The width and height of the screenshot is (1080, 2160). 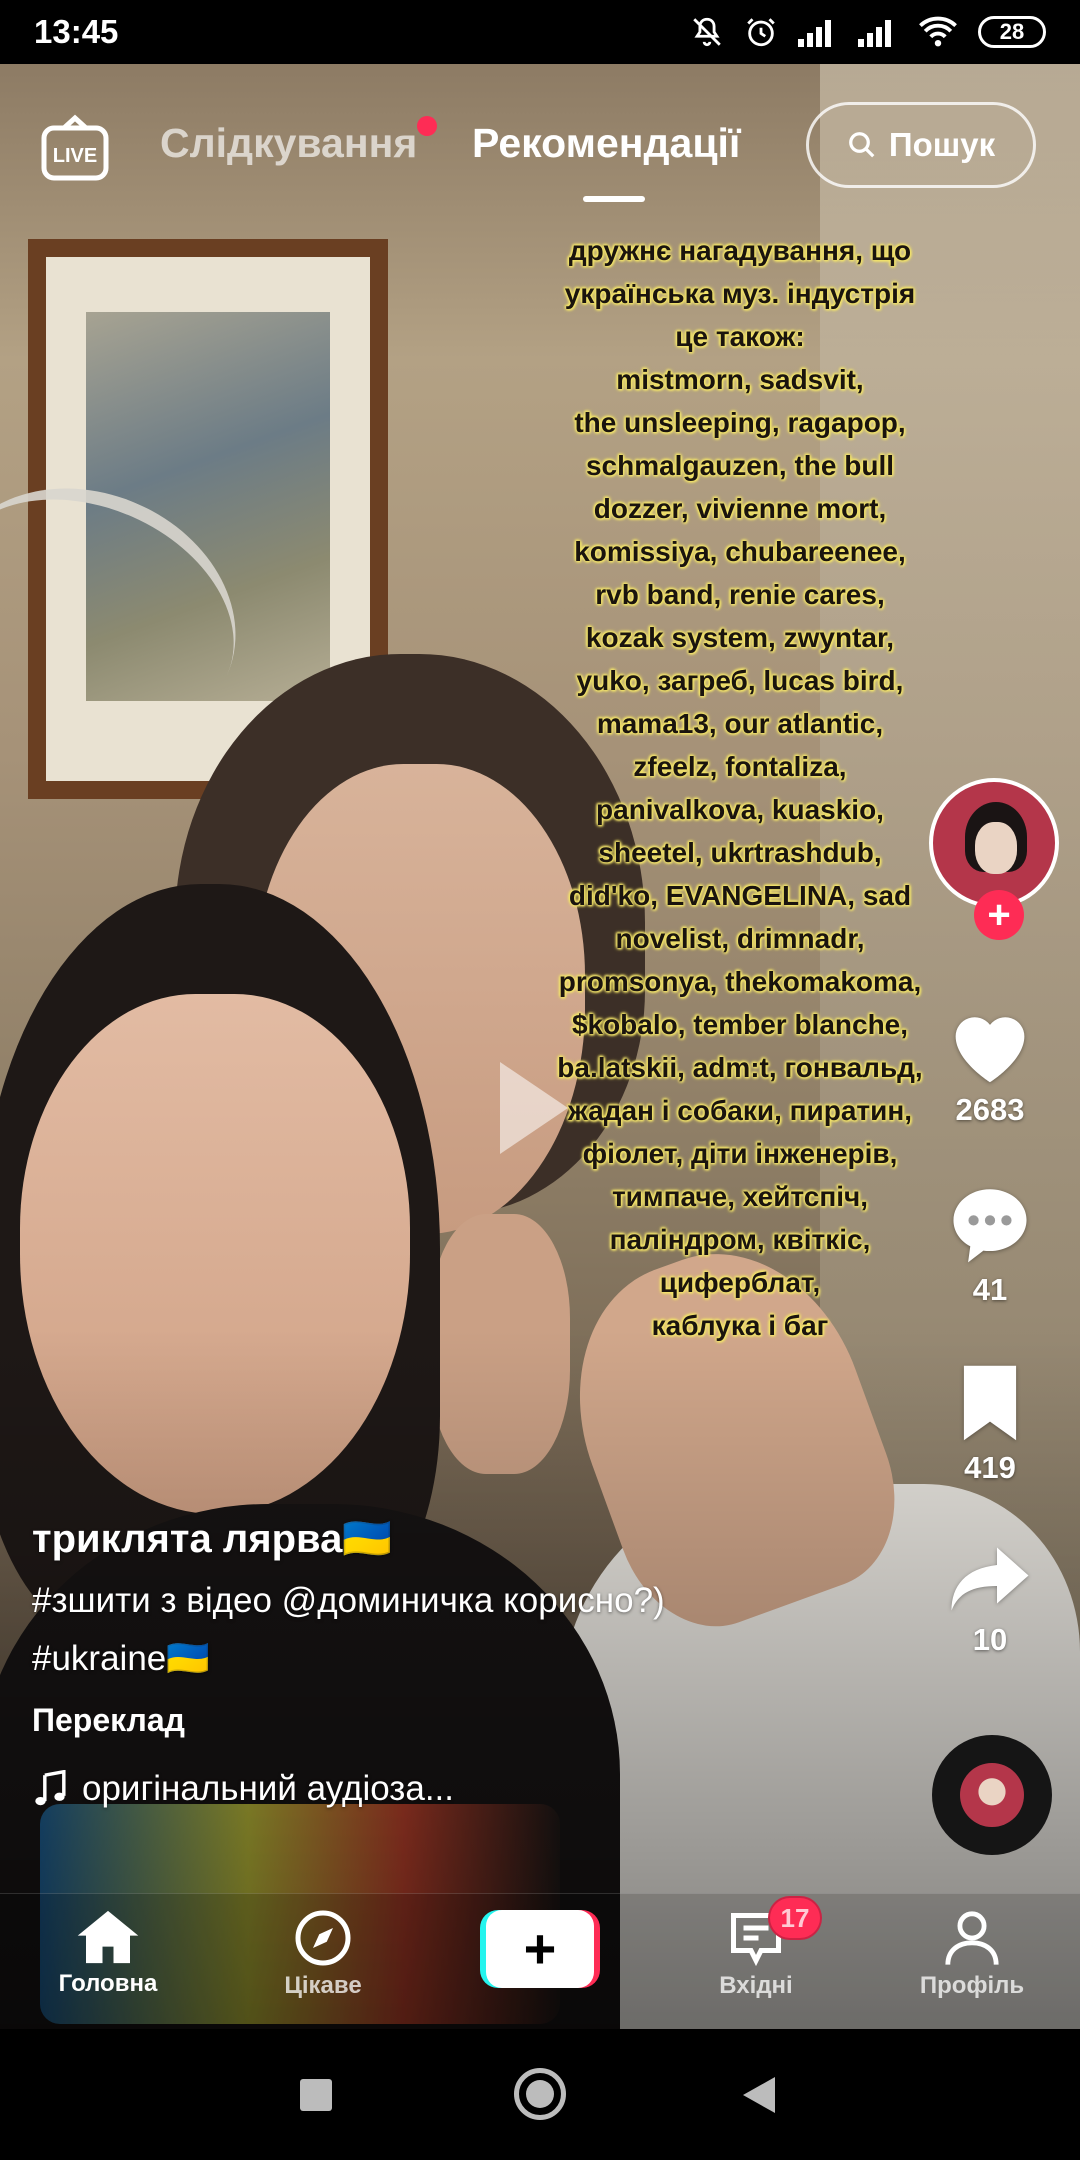 I want to click on profile-icon, so click(x=972, y=1938).